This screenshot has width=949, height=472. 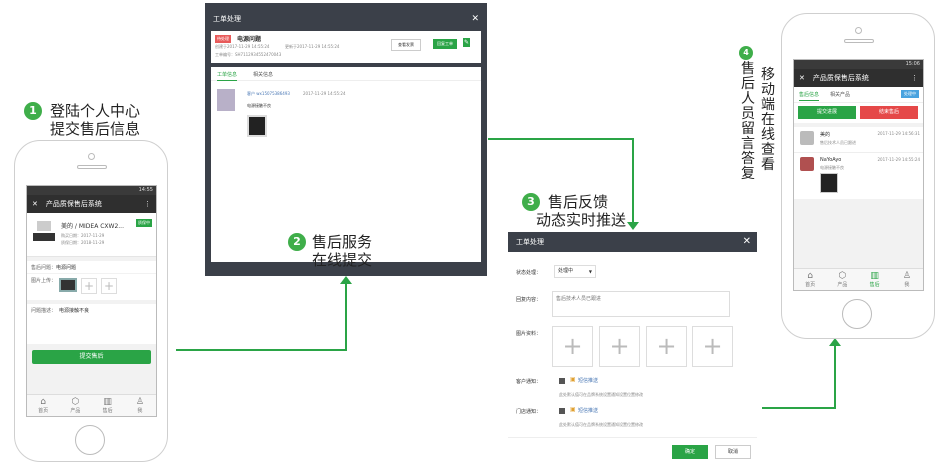 I want to click on view-invoice-button: 查看发票, so click(x=406, y=45).